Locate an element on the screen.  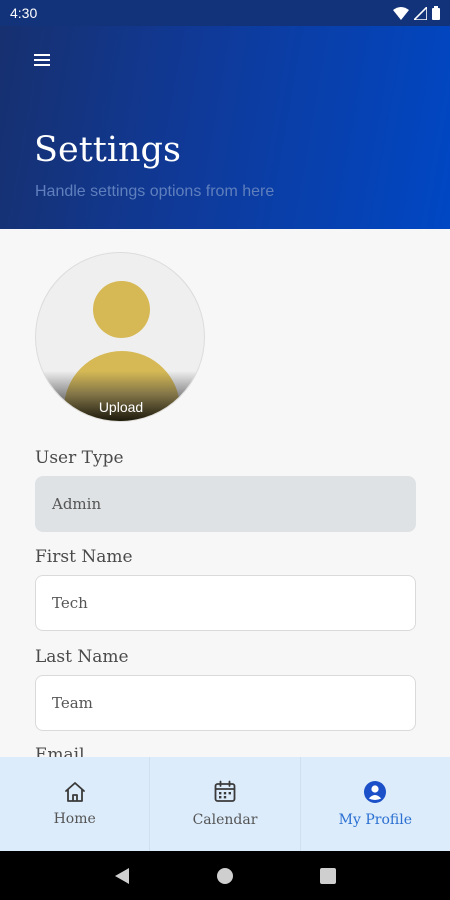
menu-button is located at coordinates (42, 60).